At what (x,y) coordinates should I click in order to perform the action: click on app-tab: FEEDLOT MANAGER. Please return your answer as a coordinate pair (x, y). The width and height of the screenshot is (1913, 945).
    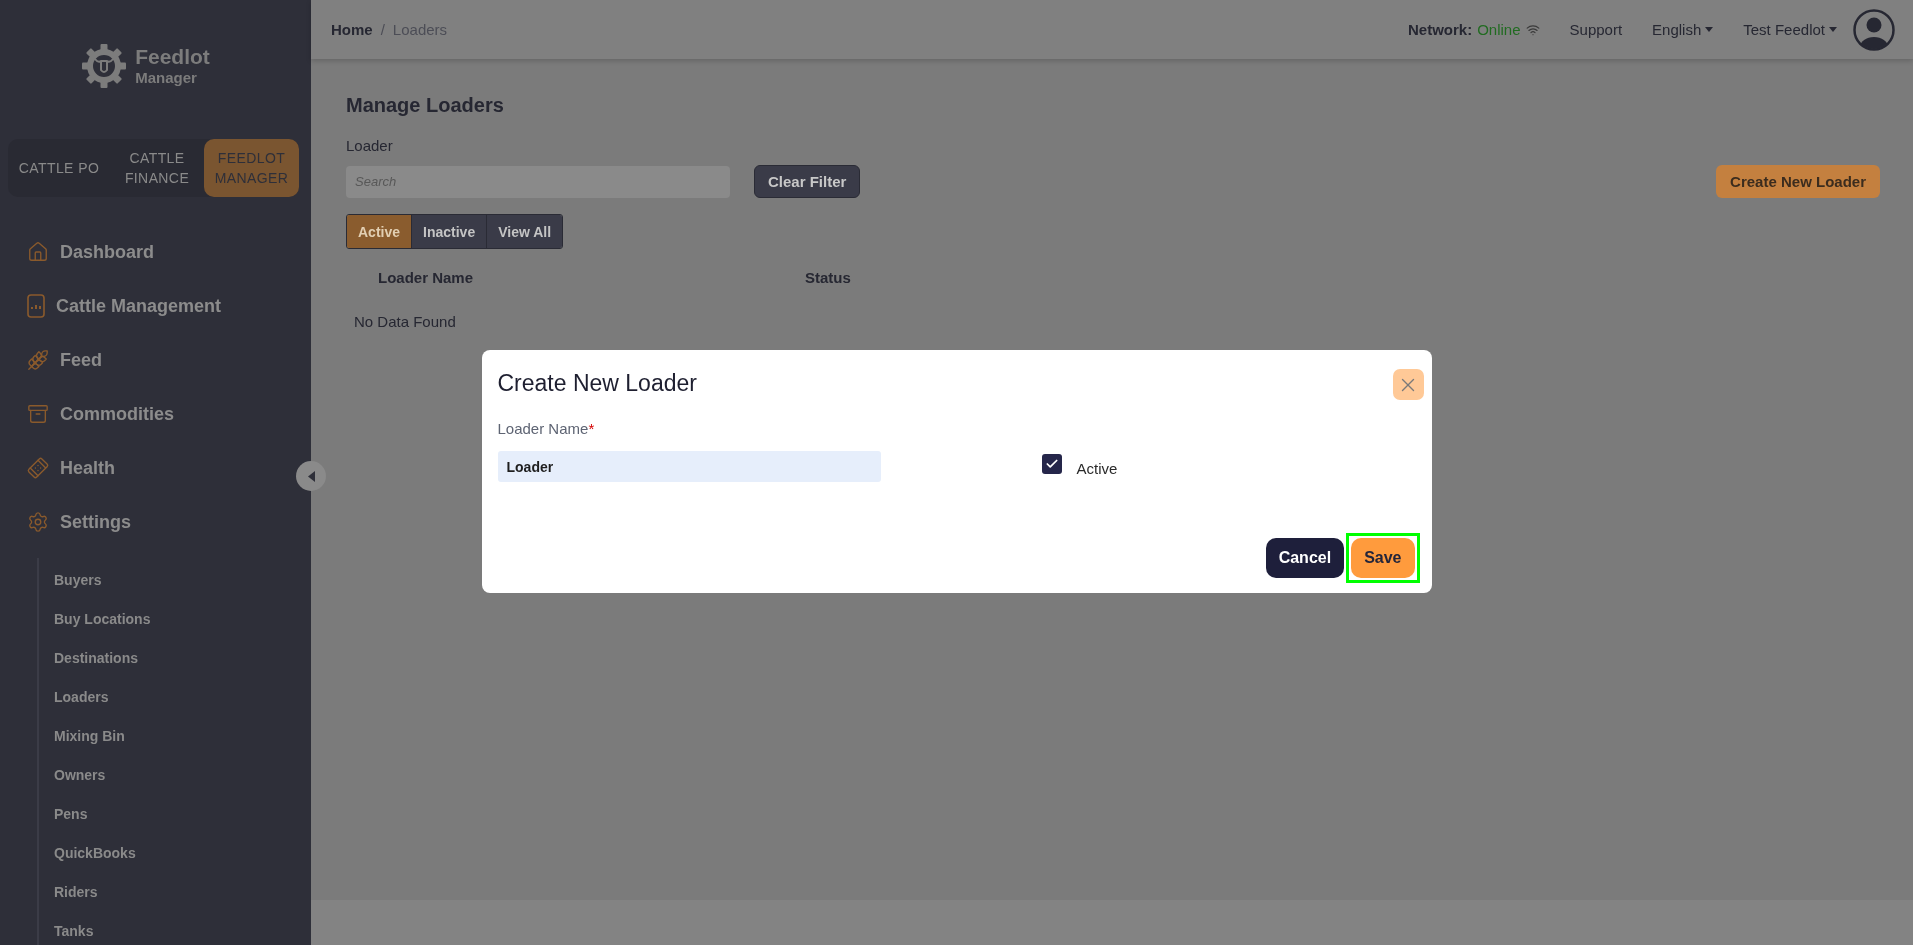
    Looking at the image, I should click on (251, 168).